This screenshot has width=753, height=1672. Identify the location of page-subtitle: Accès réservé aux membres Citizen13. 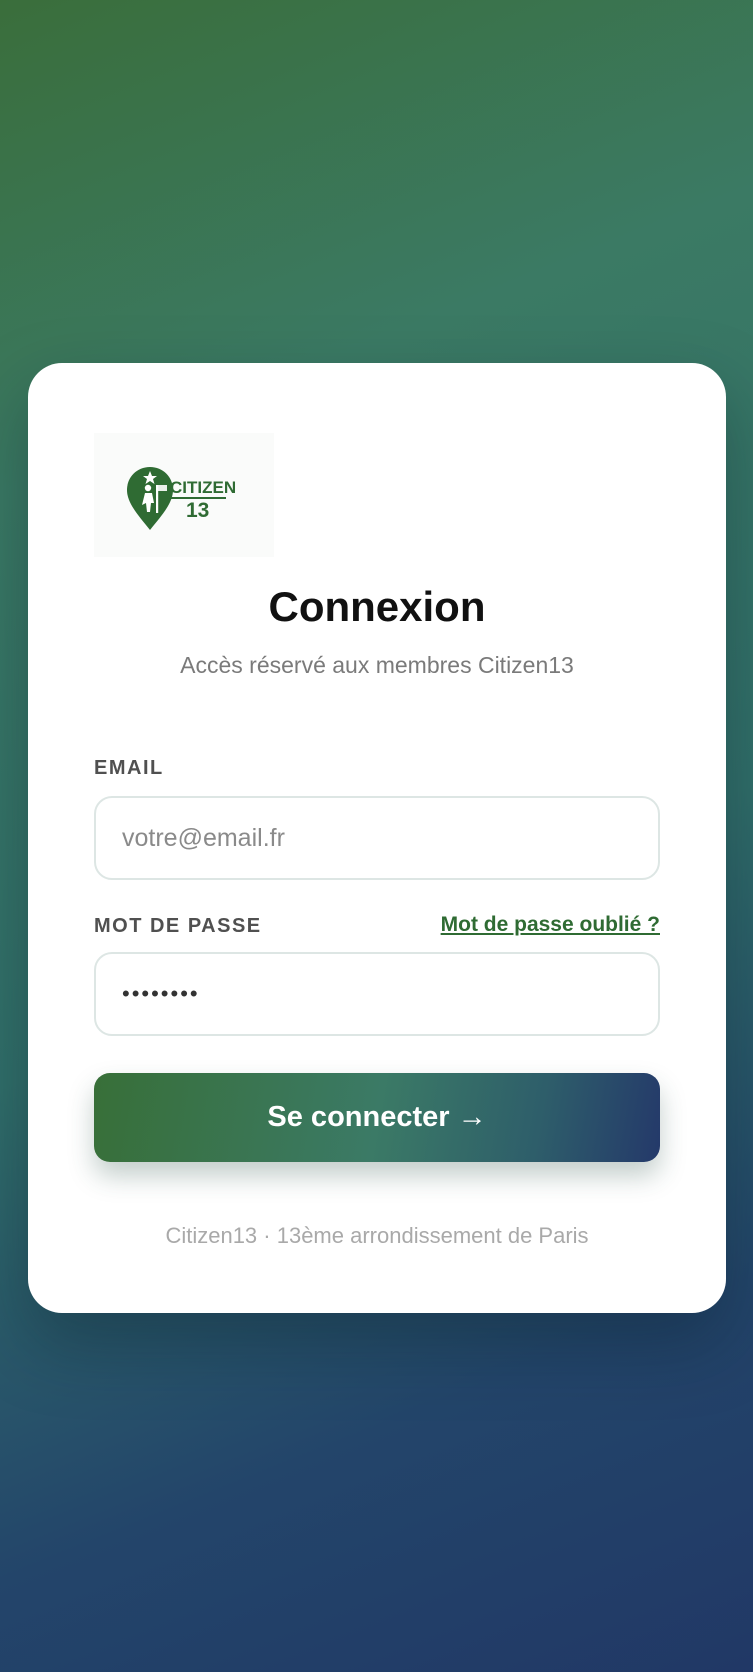
(377, 665).